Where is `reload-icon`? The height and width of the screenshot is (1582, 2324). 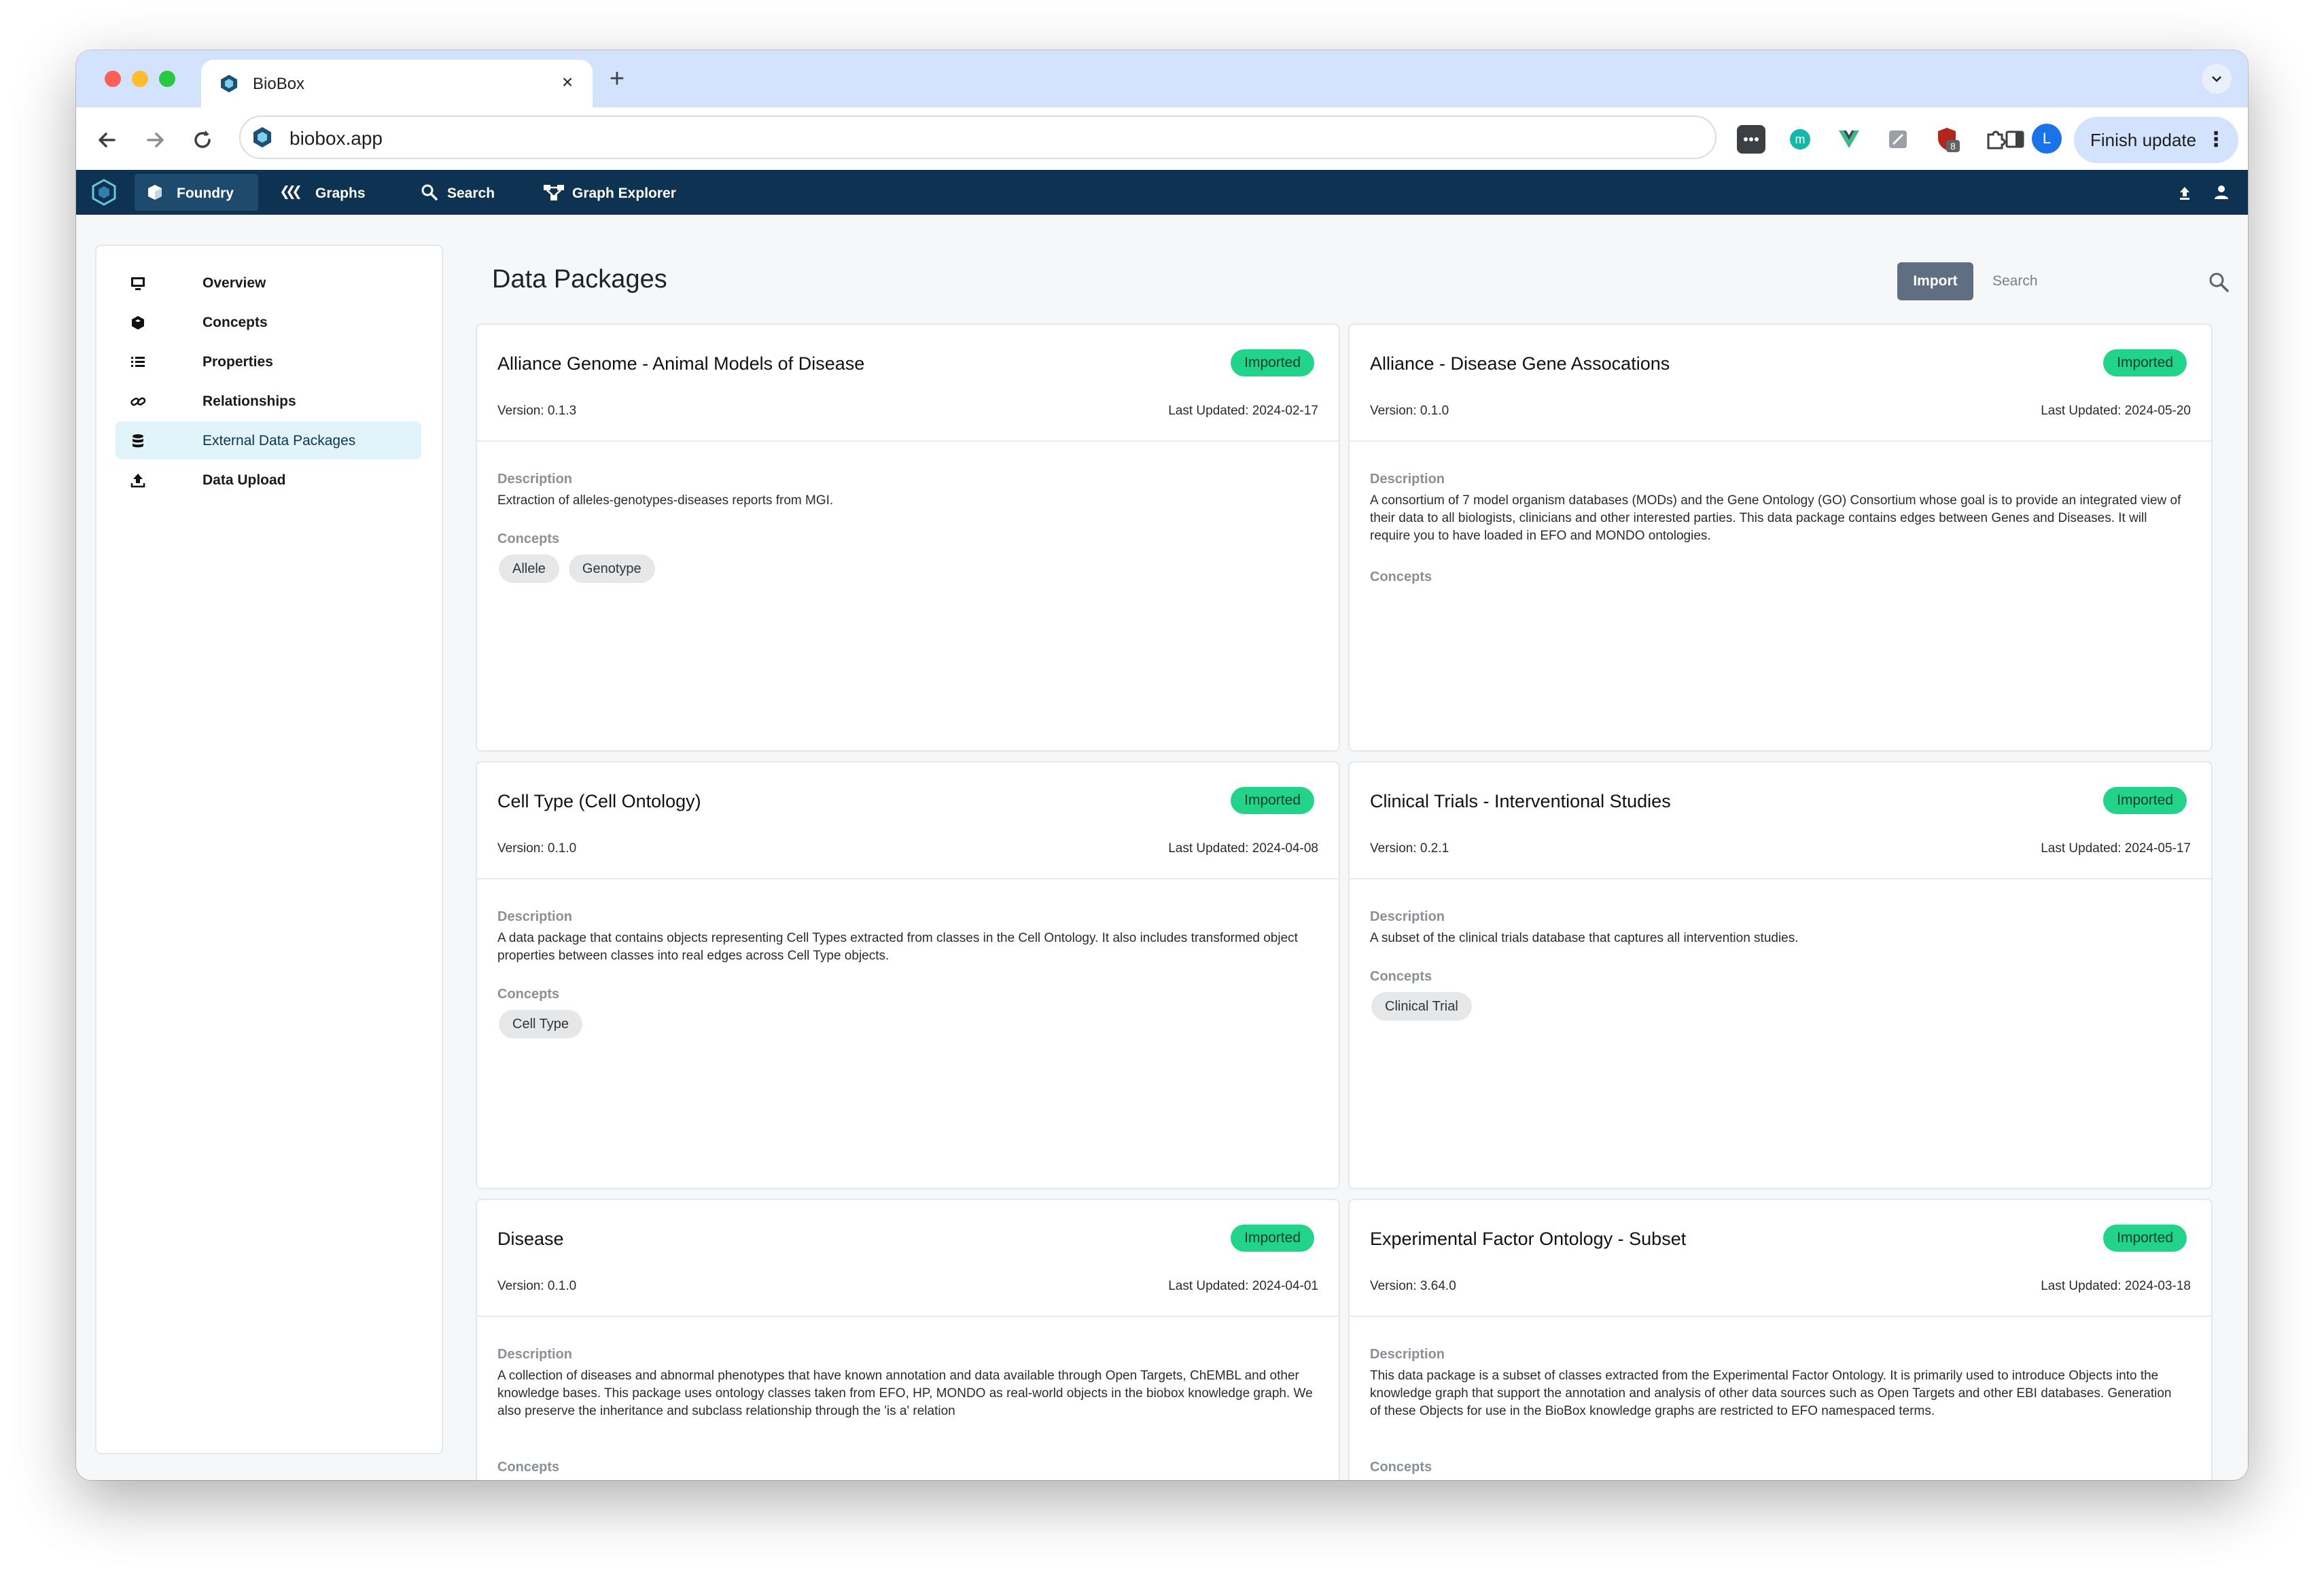 reload-icon is located at coordinates (203, 140).